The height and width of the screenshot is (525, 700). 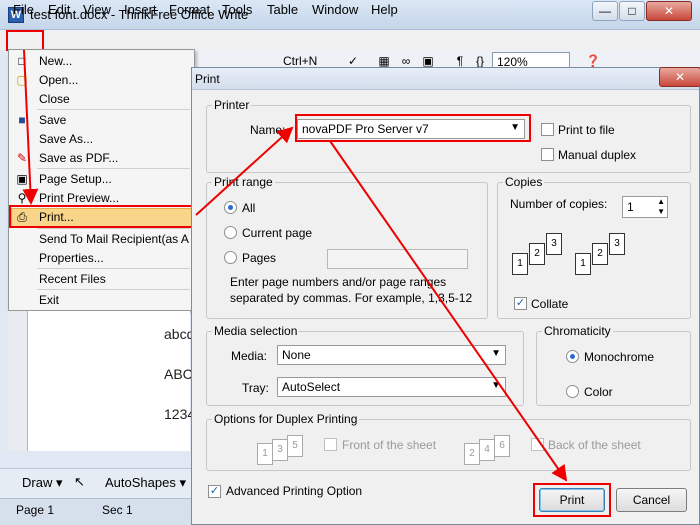 I want to click on arrow-print-to-printer, so click(x=244, y=171).